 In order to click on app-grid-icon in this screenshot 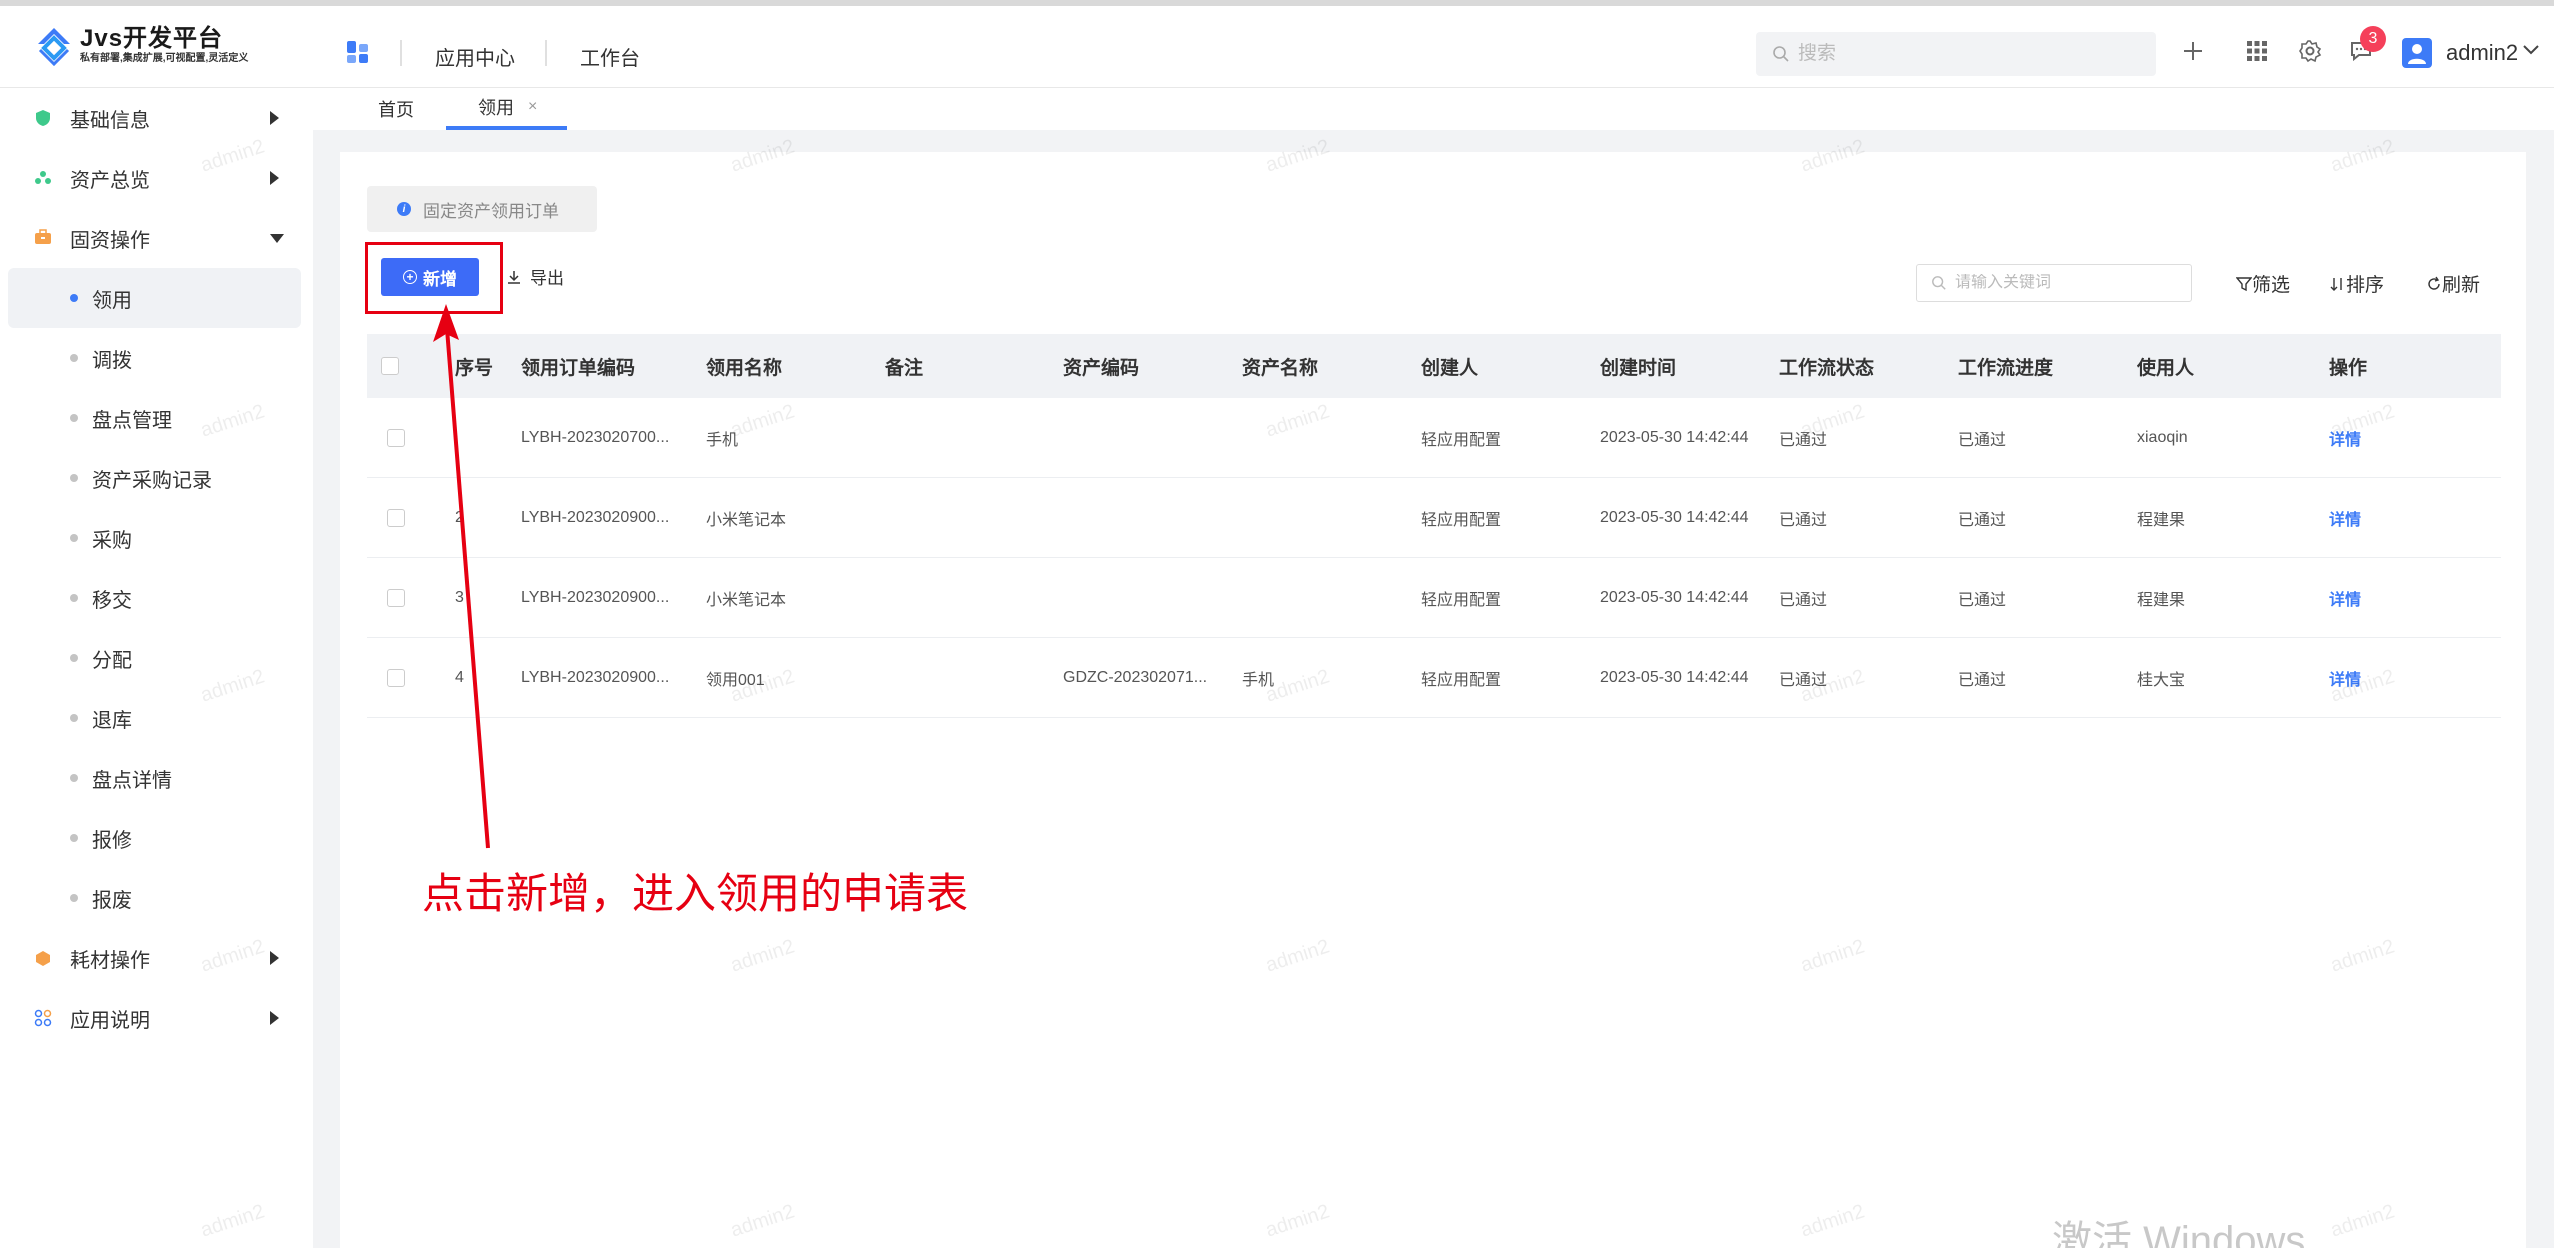, I will do `click(358, 52)`.